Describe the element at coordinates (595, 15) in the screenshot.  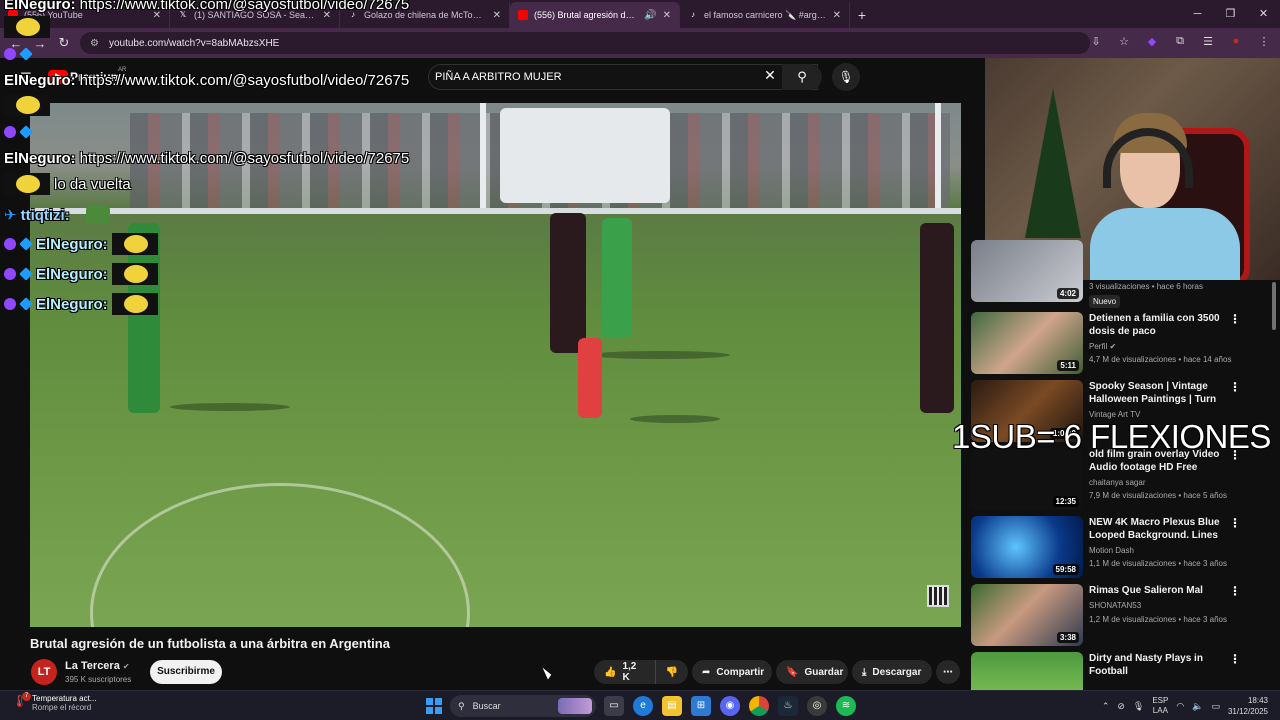
I see `tab-youtube-video: (556) Brutal agresión de un 🔊 ✕` at that location.